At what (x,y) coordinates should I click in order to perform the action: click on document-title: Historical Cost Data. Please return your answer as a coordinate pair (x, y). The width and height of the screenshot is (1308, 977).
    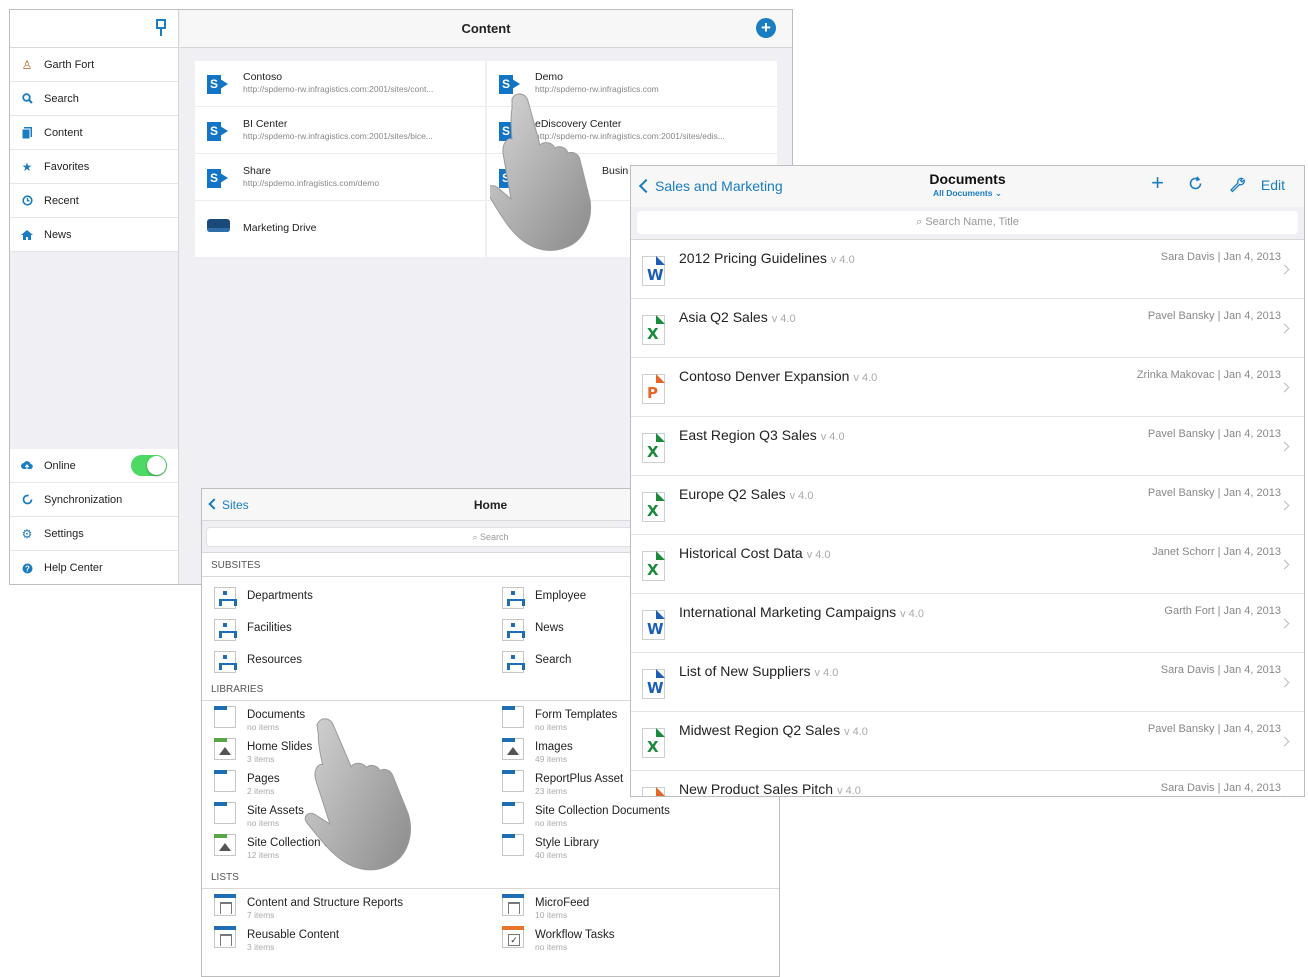
    Looking at the image, I should click on (741, 553).